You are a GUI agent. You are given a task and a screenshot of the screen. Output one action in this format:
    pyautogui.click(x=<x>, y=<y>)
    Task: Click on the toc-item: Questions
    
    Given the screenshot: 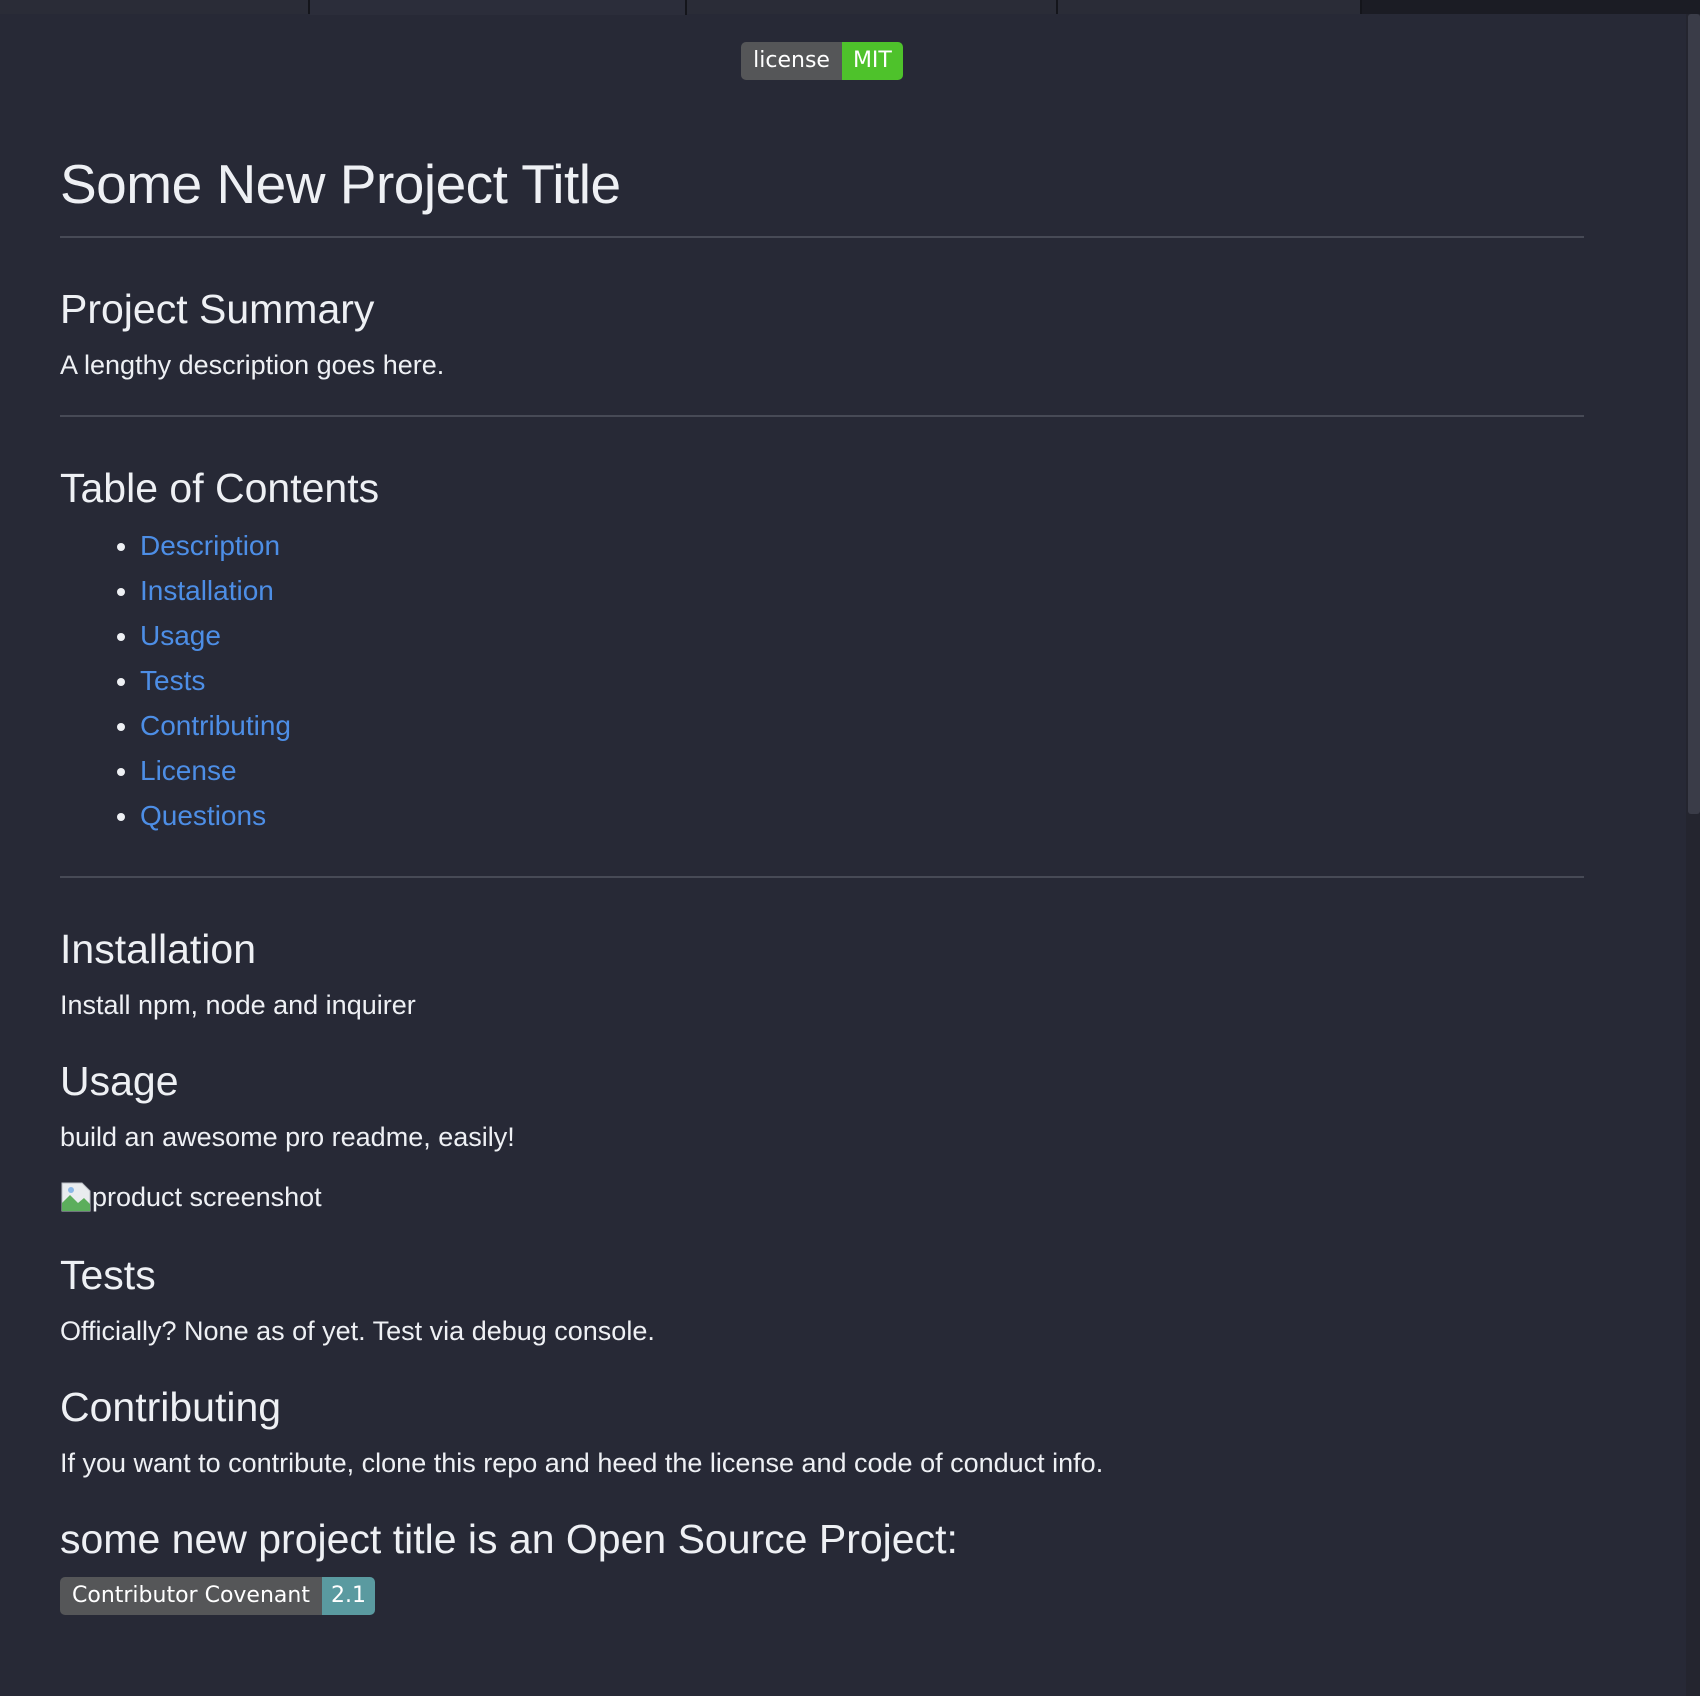 What is the action you would take?
    pyautogui.click(x=862, y=815)
    